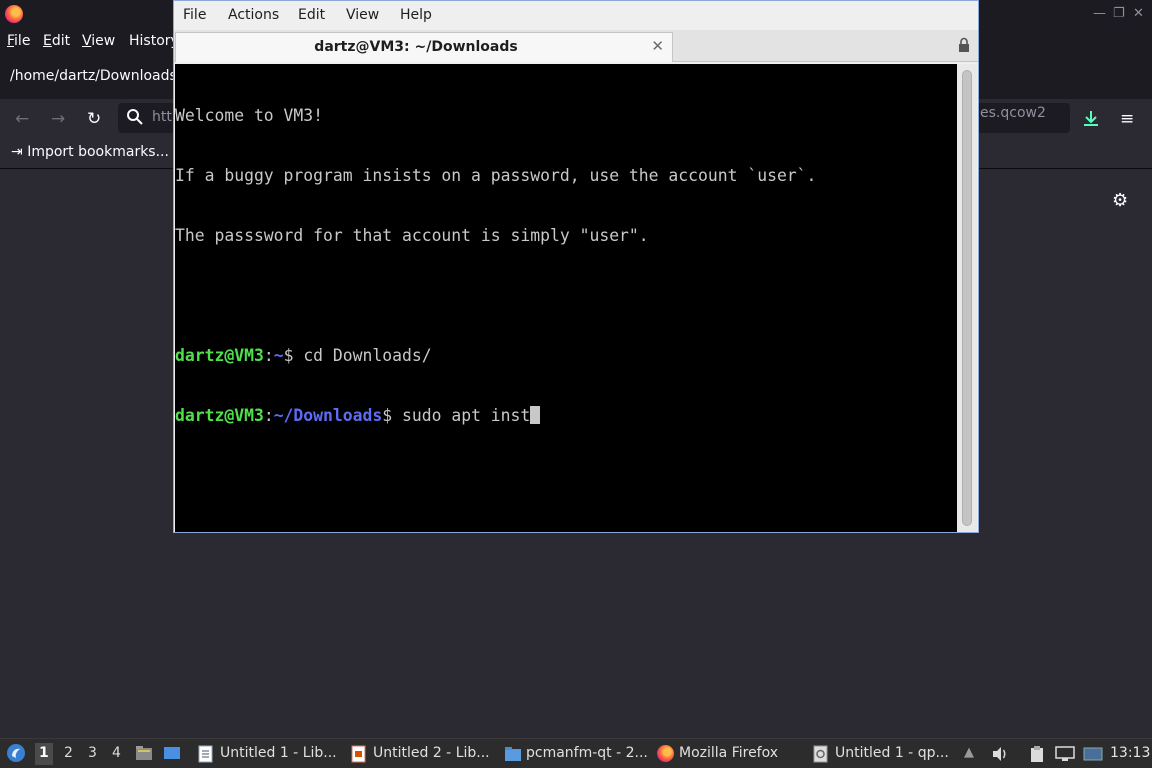 The image size is (1152, 768). What do you see at coordinates (311, 15) in the screenshot?
I see `terminal-menu-edit: Edit` at bounding box center [311, 15].